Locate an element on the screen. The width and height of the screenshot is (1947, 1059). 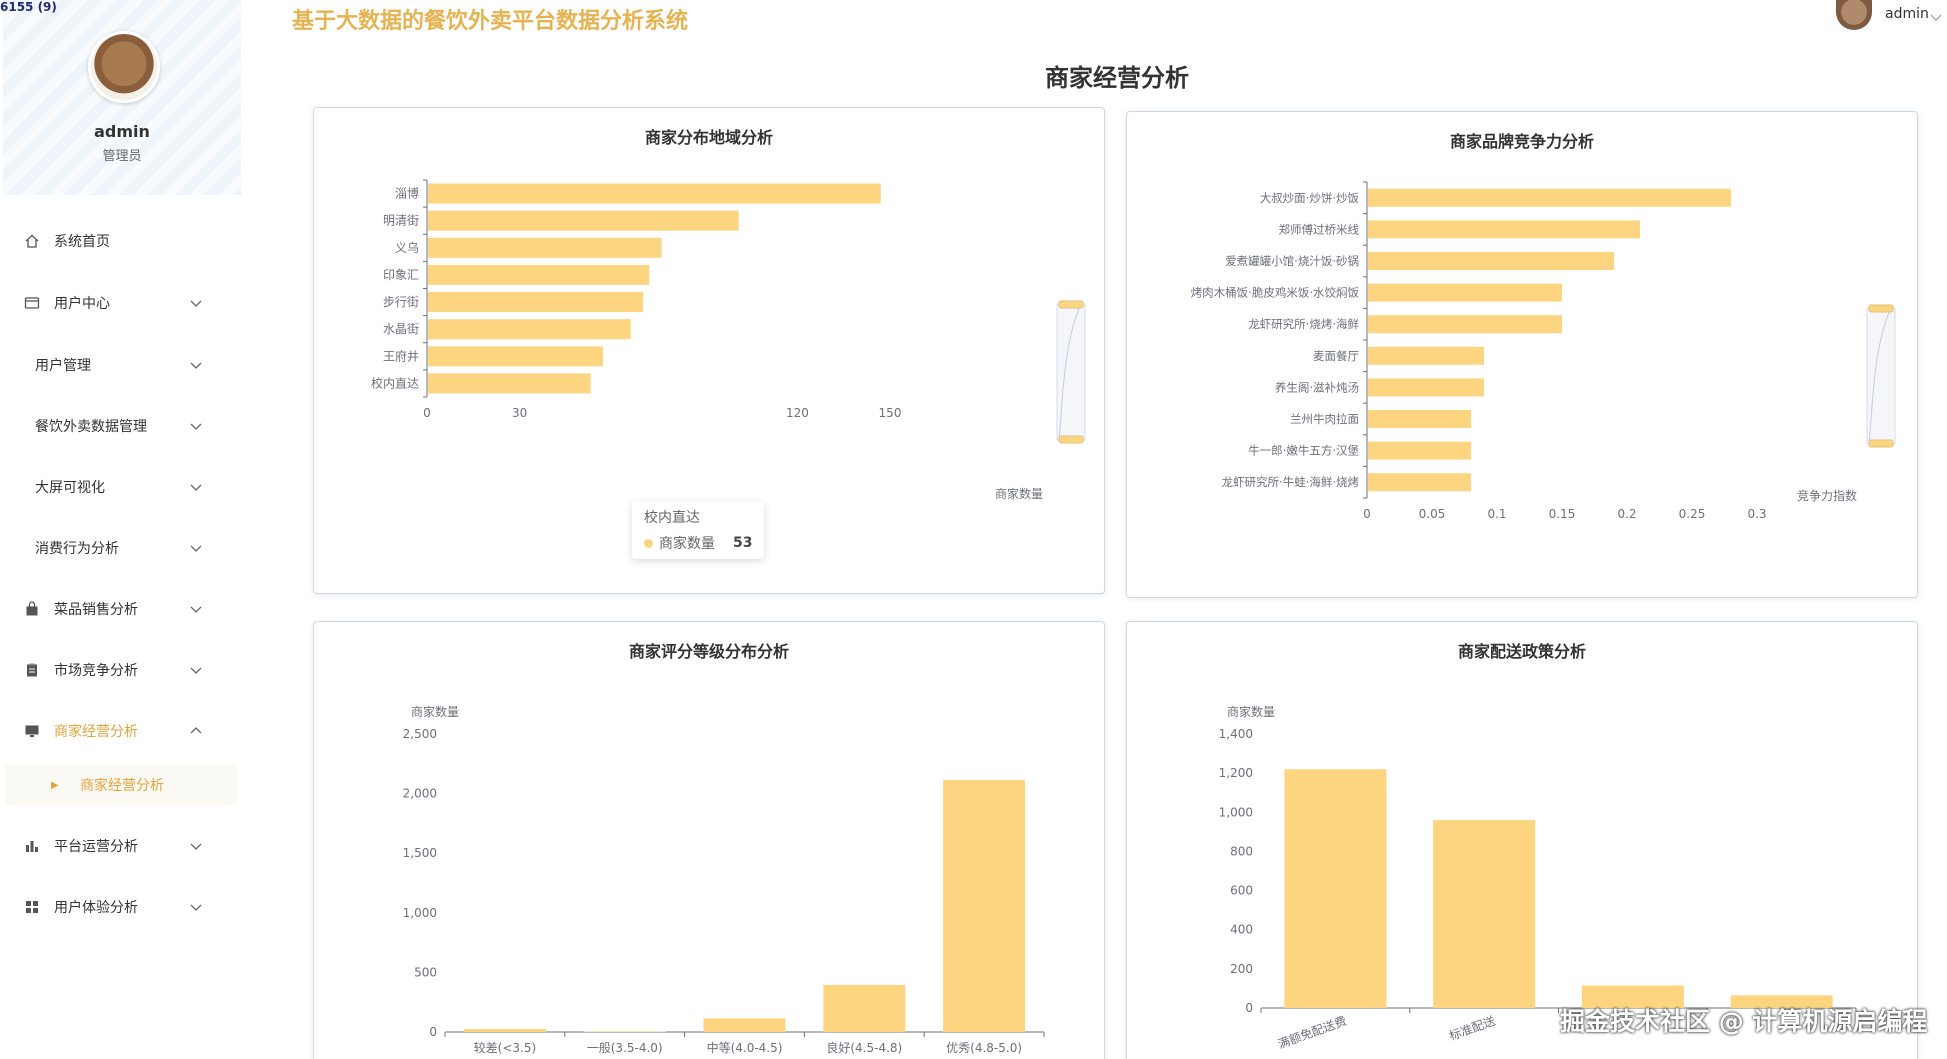
x-tick-label: 0.2 is located at coordinates (1626, 514).